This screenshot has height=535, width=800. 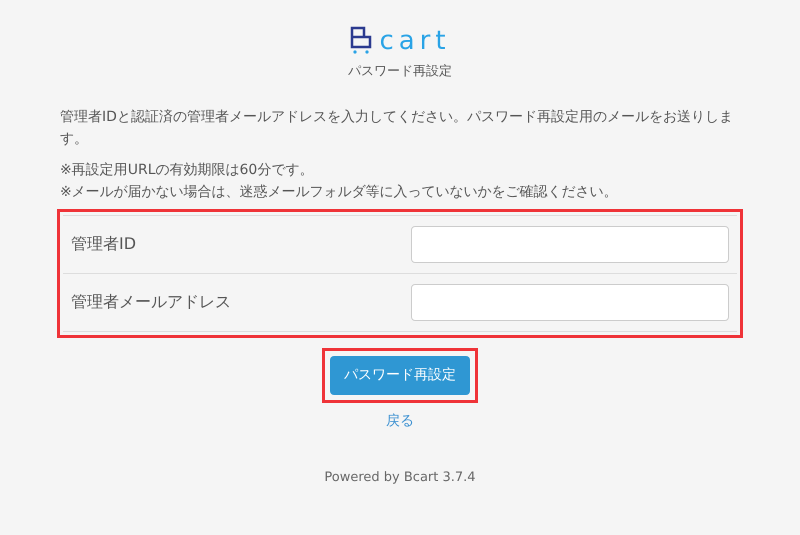 I want to click on field-label: 管理者ID, so click(x=104, y=244).